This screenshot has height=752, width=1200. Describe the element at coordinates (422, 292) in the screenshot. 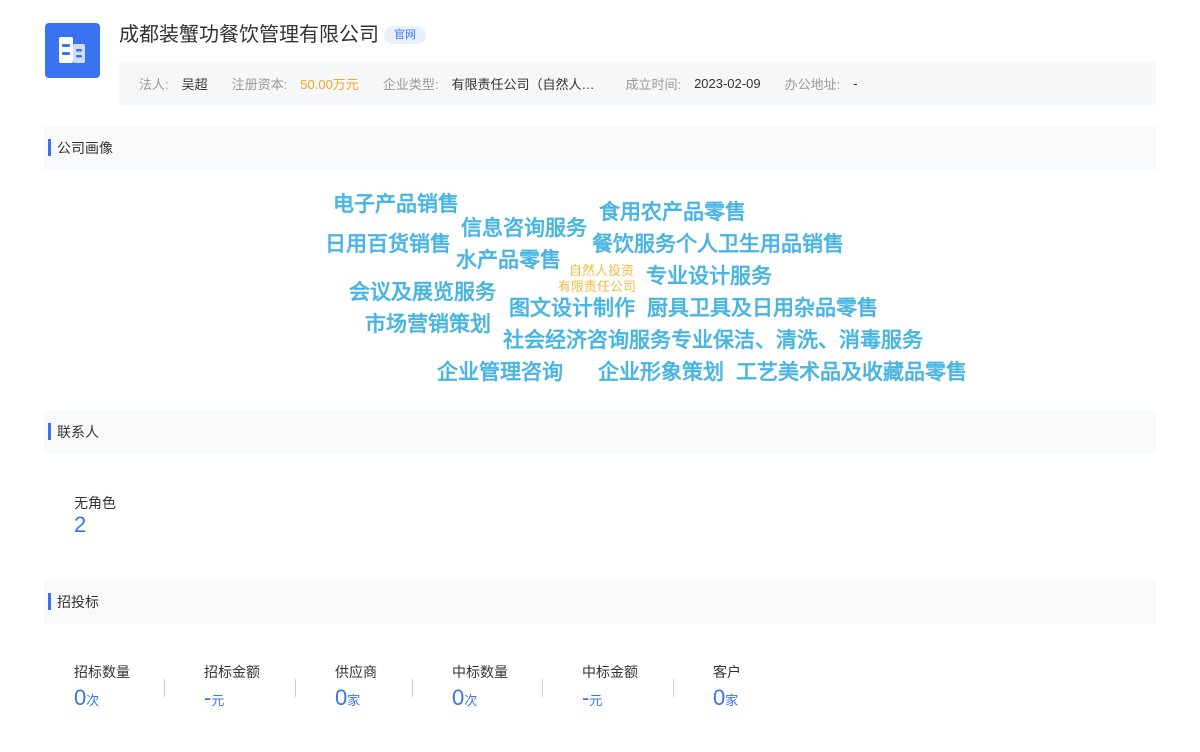

I see `word-cloud-term: 会议及展览服务` at that location.